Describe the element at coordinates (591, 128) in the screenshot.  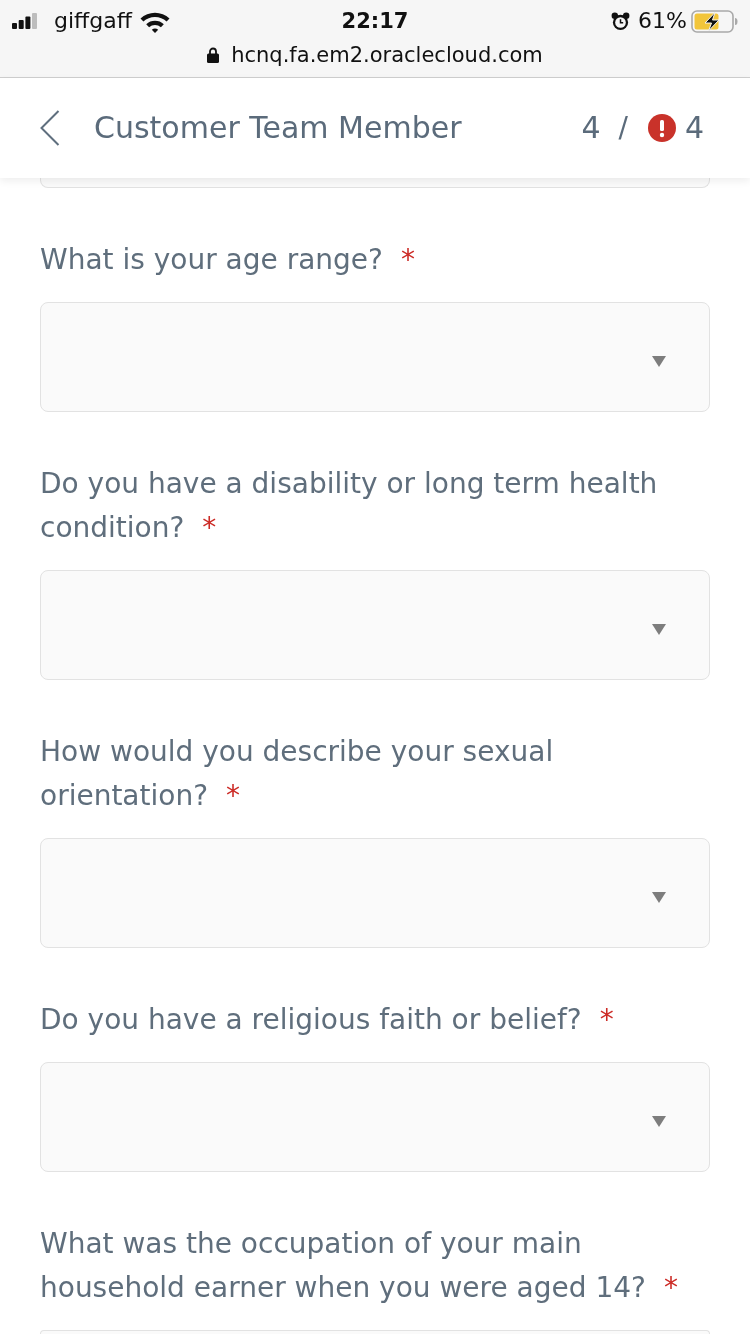
I see `current-step: 4` at that location.